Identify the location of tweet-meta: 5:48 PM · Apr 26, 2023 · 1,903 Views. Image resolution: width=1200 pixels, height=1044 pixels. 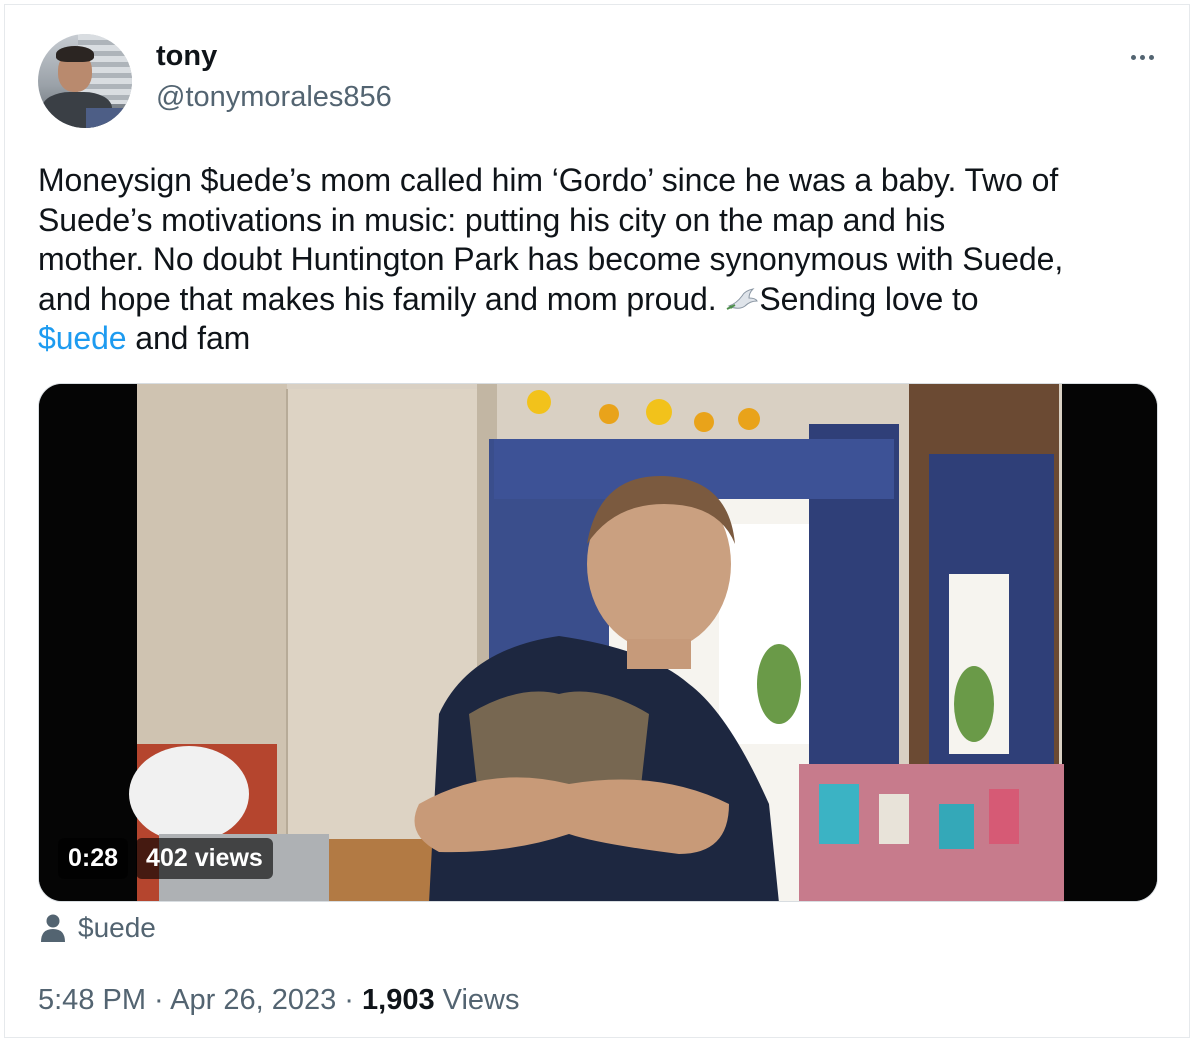
(279, 1000).